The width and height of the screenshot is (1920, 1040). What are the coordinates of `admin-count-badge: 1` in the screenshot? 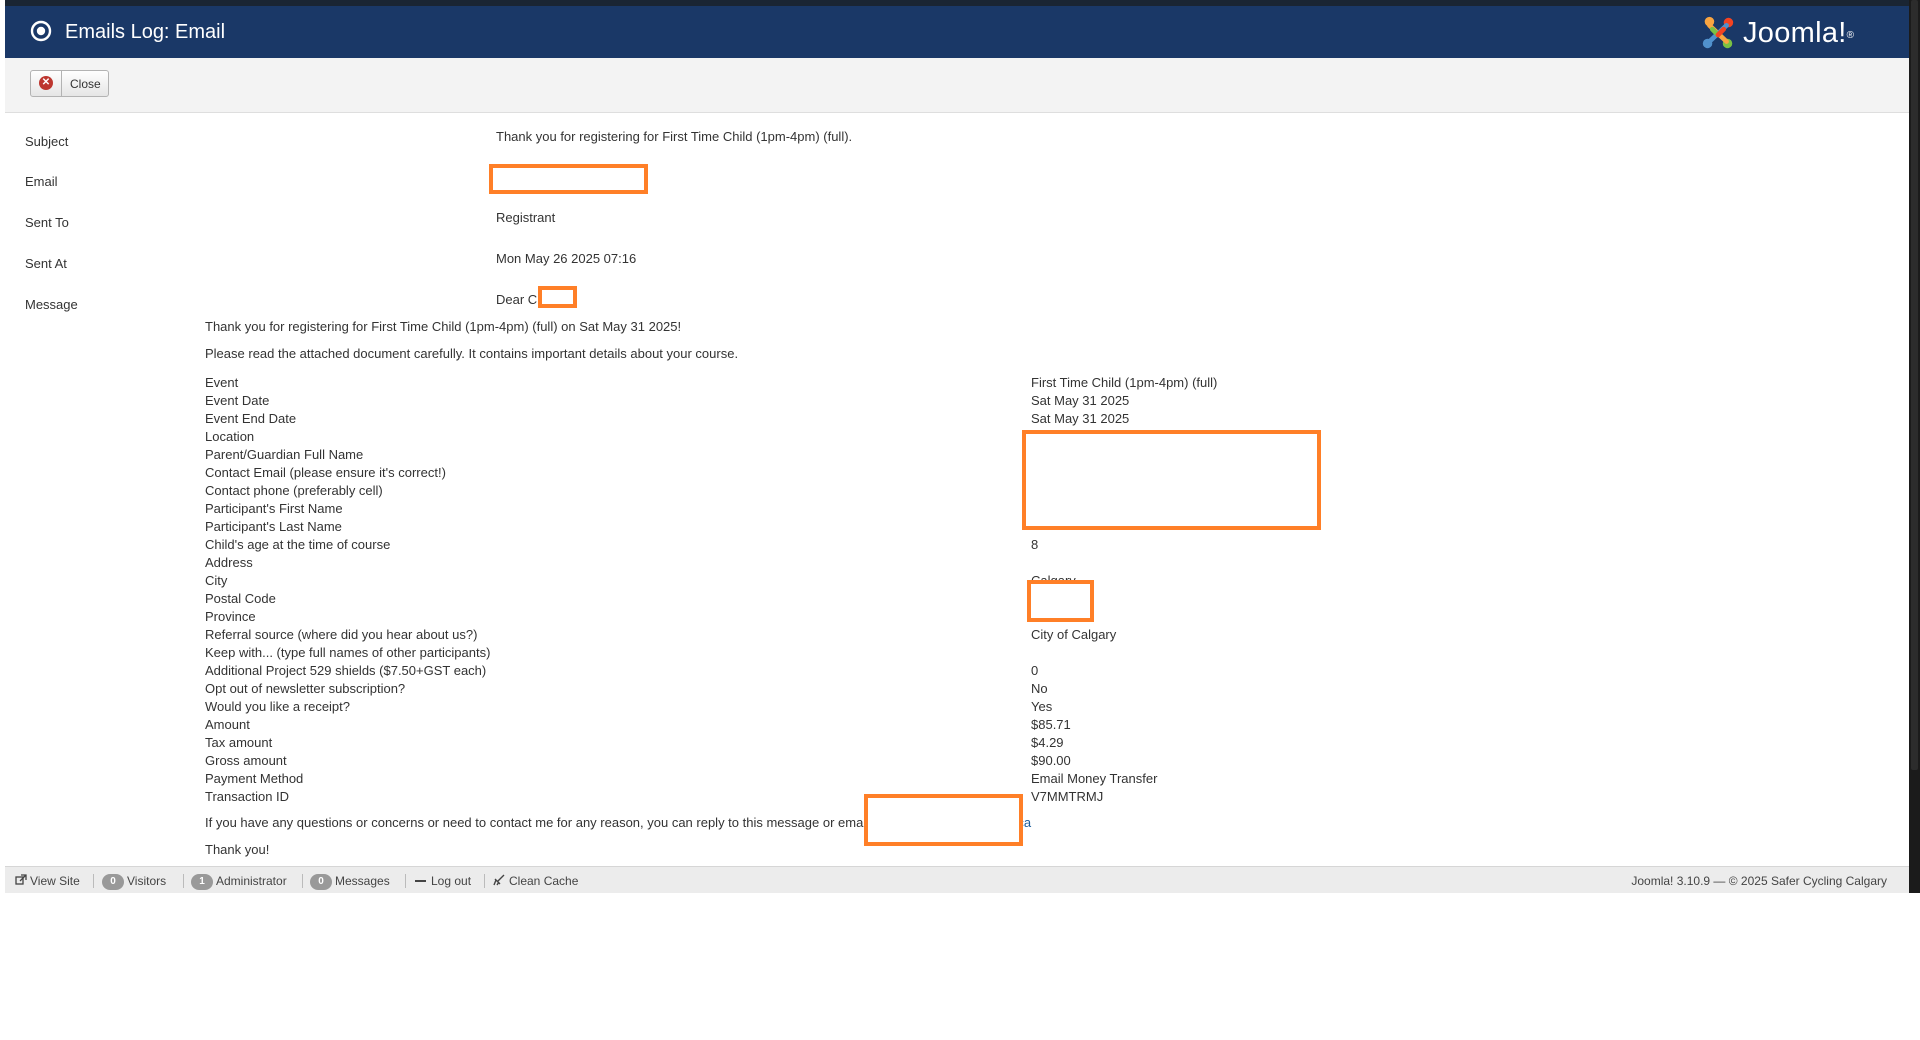 It's located at (202, 882).